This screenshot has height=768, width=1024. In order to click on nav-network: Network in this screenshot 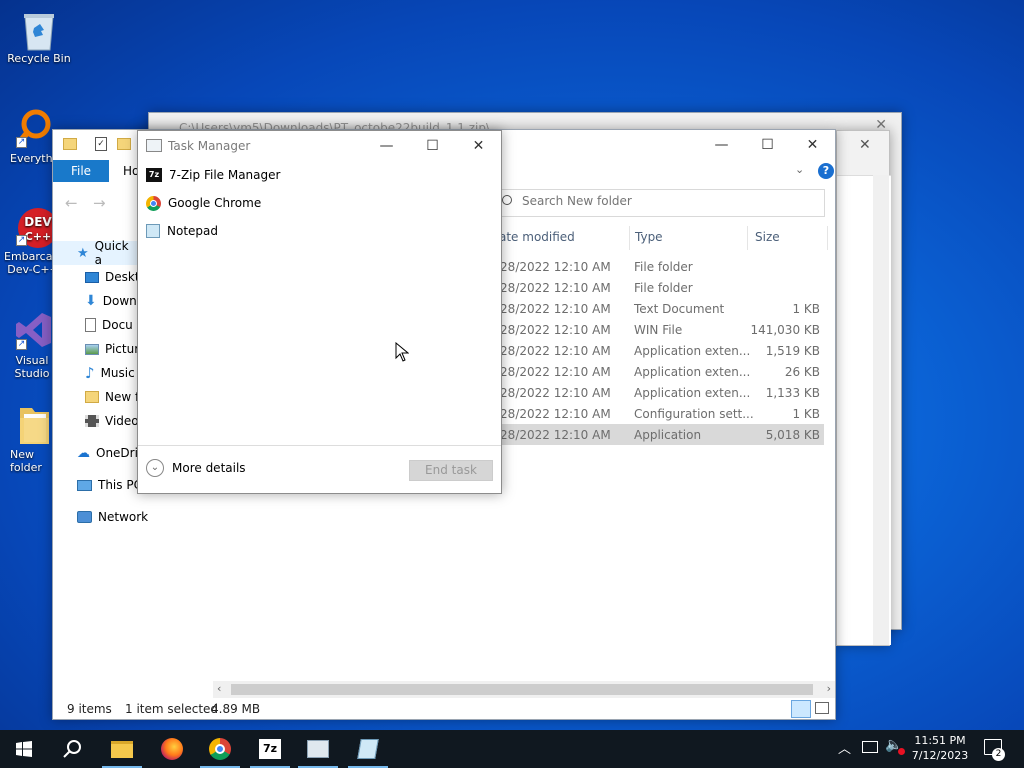, I will do `click(133, 517)`.